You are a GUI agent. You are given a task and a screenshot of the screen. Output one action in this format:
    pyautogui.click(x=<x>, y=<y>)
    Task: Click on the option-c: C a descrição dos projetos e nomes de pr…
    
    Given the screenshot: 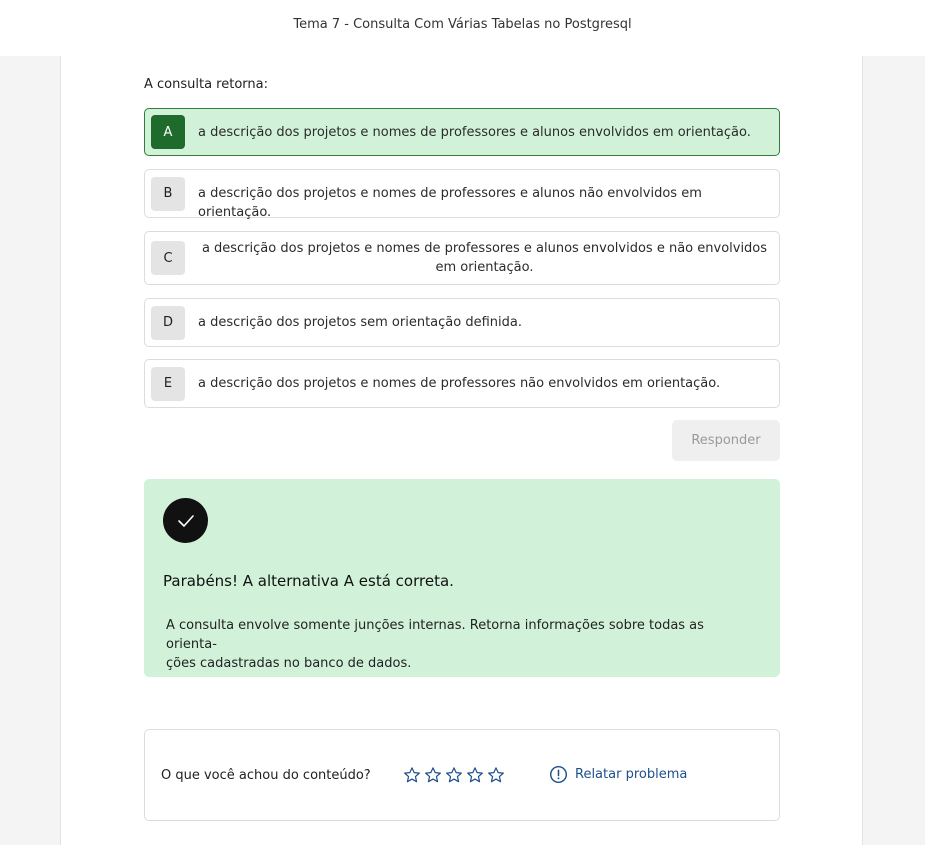 What is the action you would take?
    pyautogui.click(x=462, y=258)
    